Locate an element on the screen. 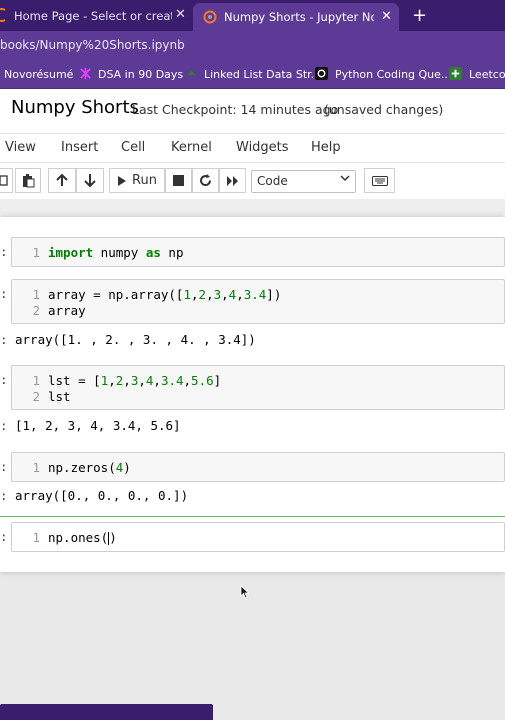 The width and height of the screenshot is (505, 720). tab-numpy-shorts: Numpy Shorts - Jupyter Noteboo ✕ is located at coordinates (296, 17).